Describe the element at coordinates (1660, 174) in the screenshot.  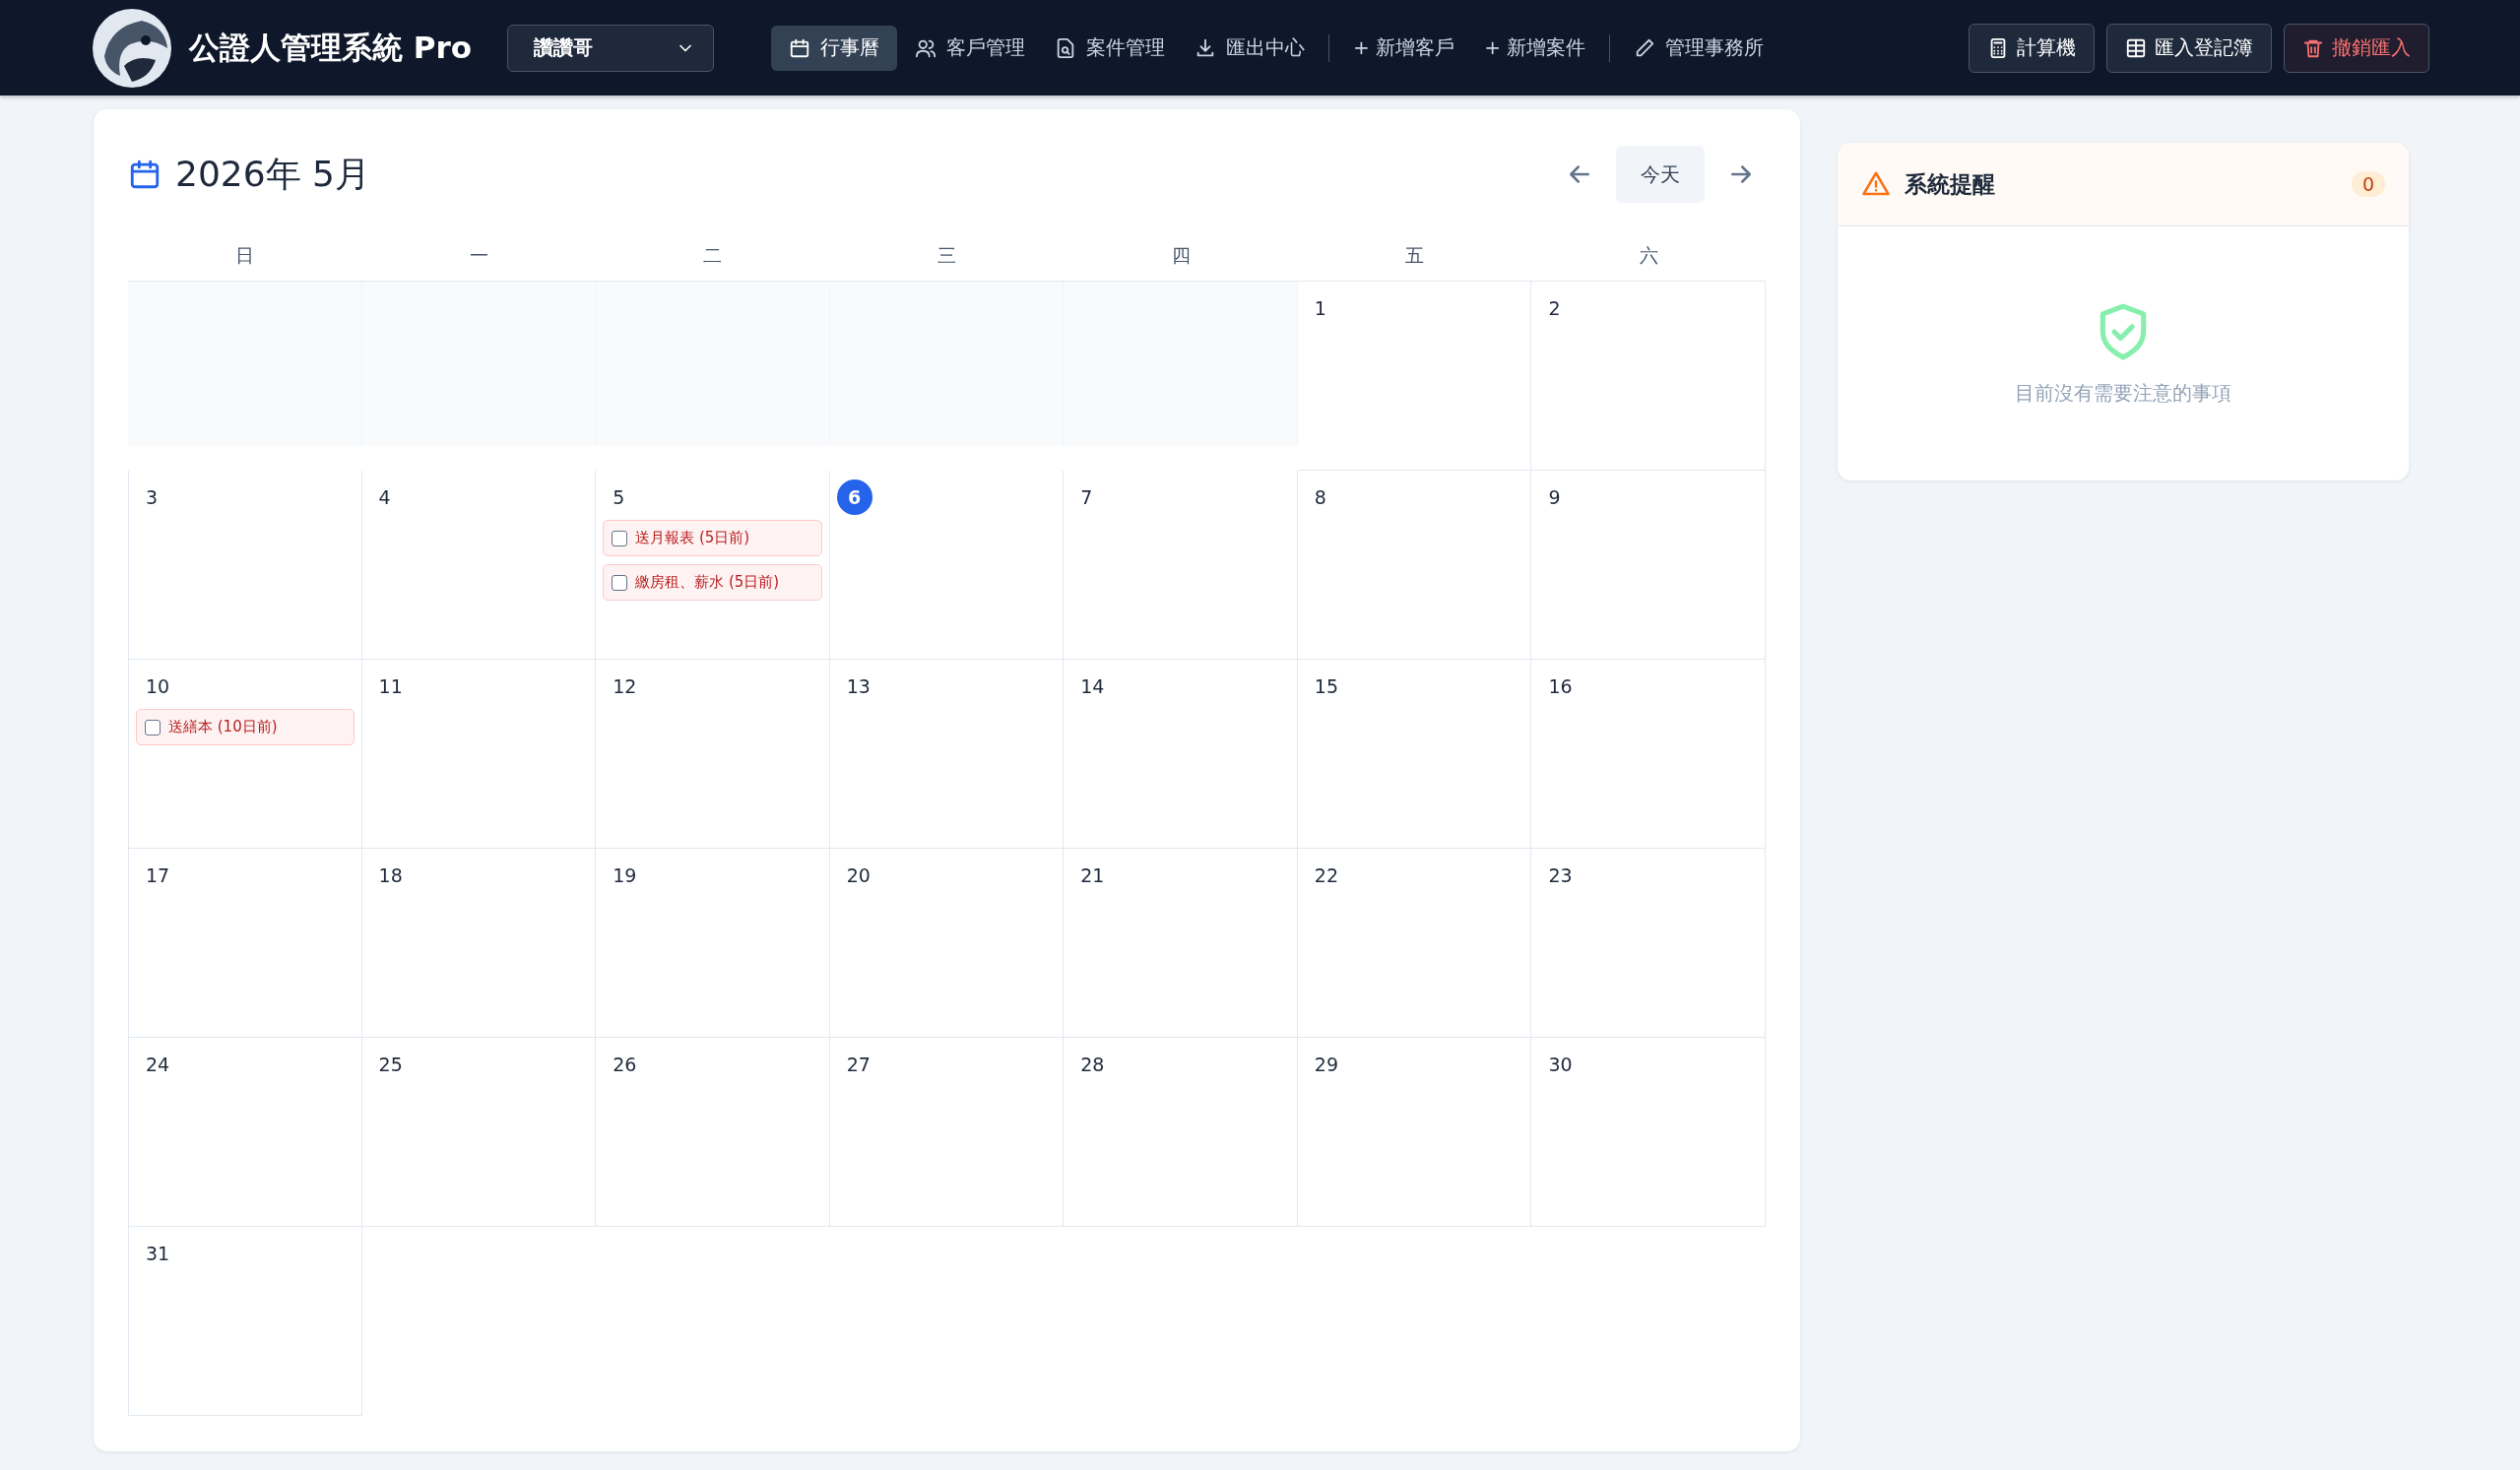
I see `today-button: 今天` at that location.